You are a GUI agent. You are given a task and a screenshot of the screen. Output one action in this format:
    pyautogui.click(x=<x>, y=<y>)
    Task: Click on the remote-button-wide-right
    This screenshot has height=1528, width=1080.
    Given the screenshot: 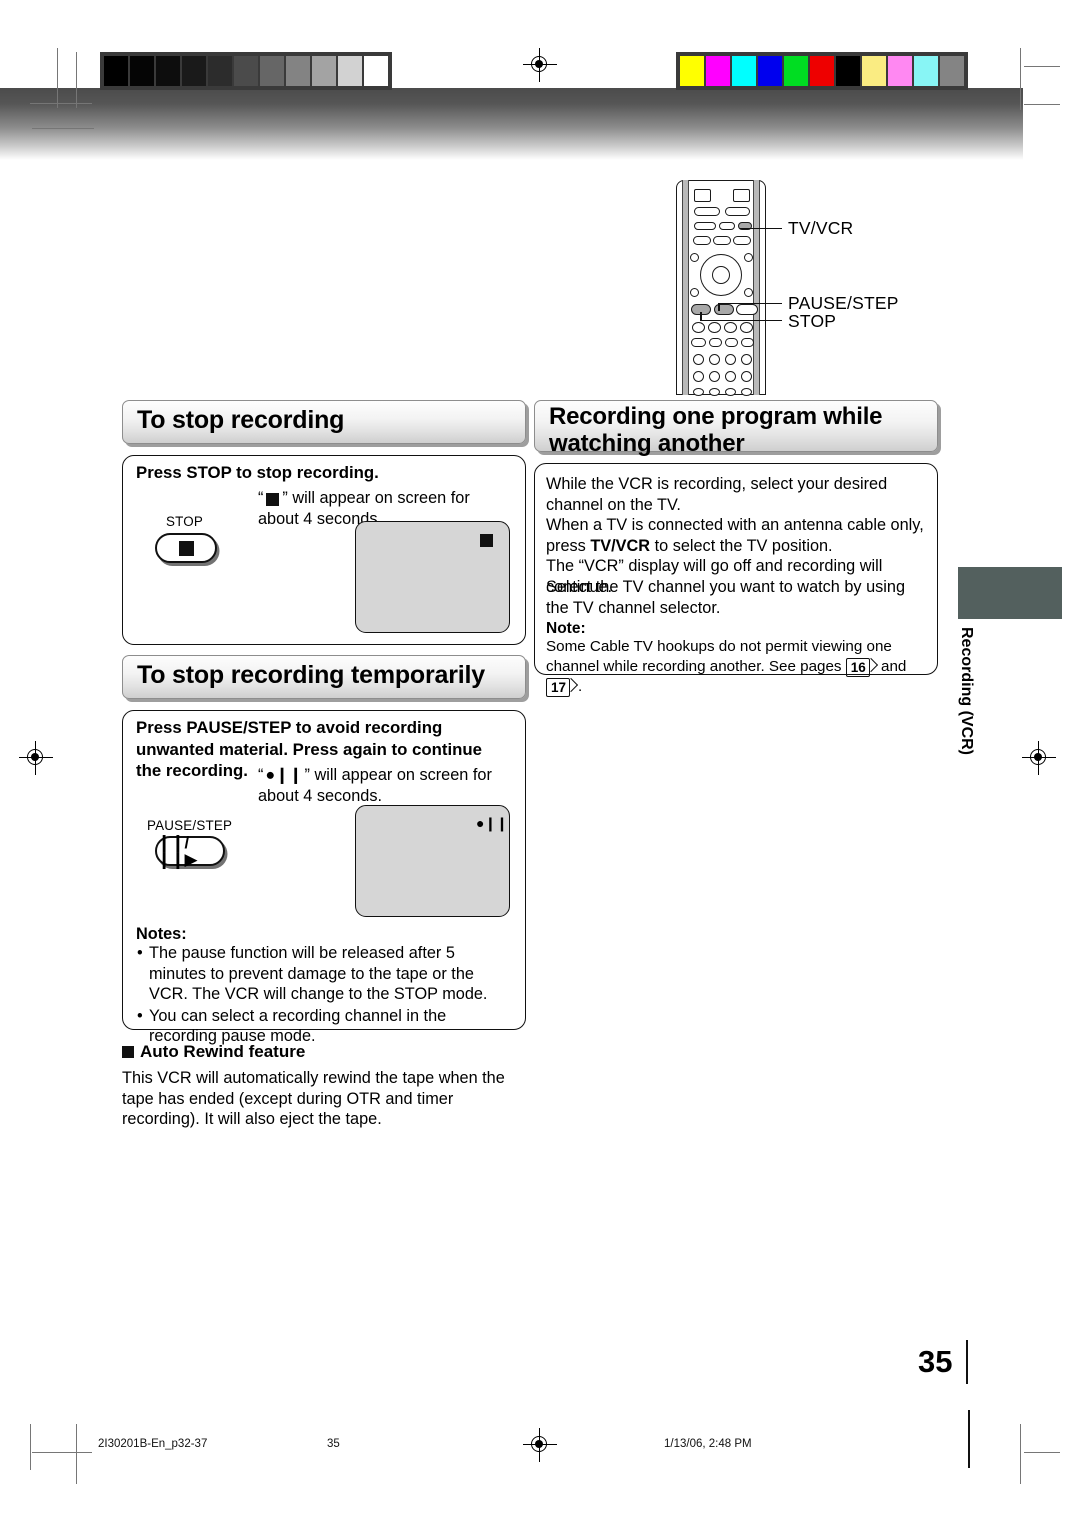 What is the action you would take?
    pyautogui.click(x=737, y=211)
    